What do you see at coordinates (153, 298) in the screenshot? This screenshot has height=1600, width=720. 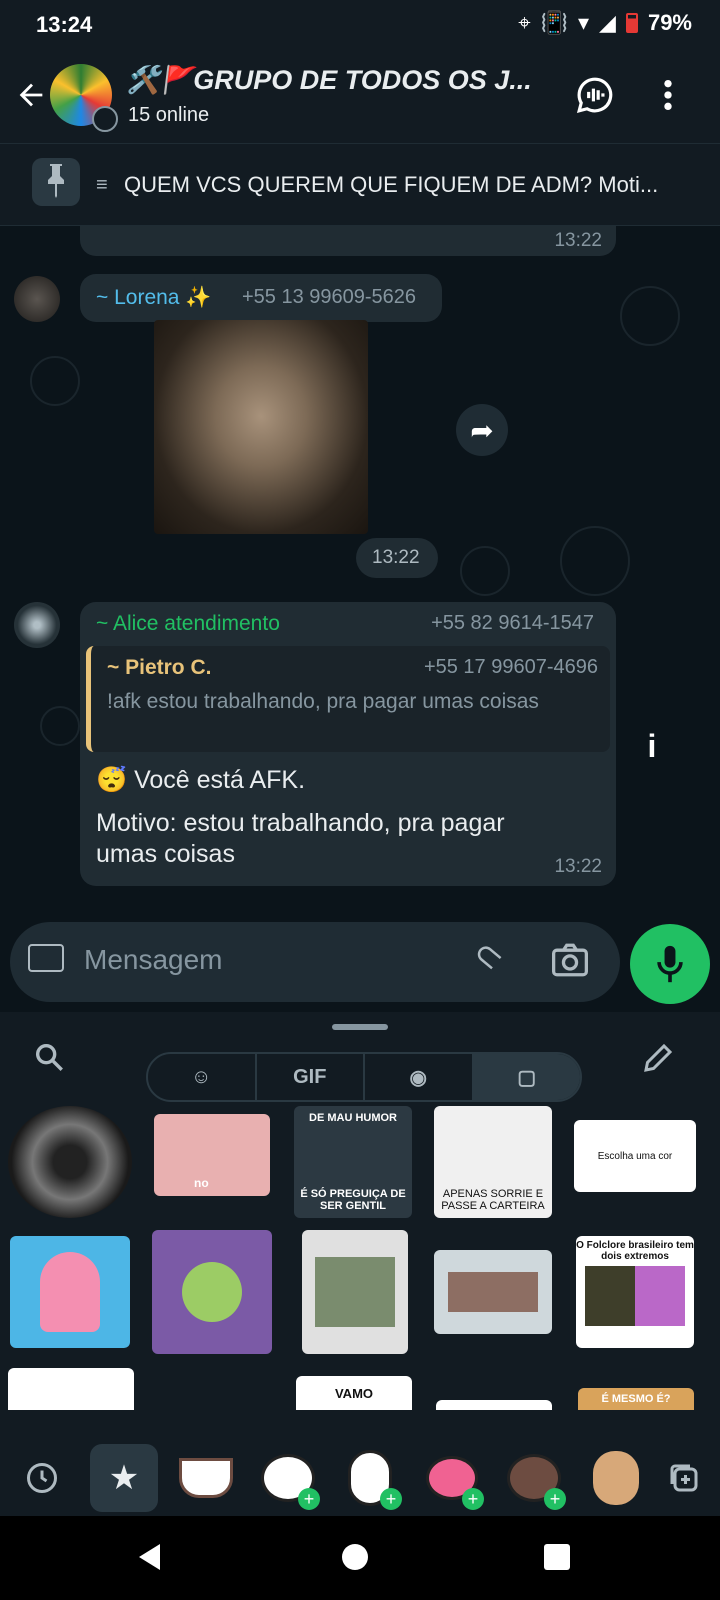 I see `sender-name: ~ Lorena ✨` at bounding box center [153, 298].